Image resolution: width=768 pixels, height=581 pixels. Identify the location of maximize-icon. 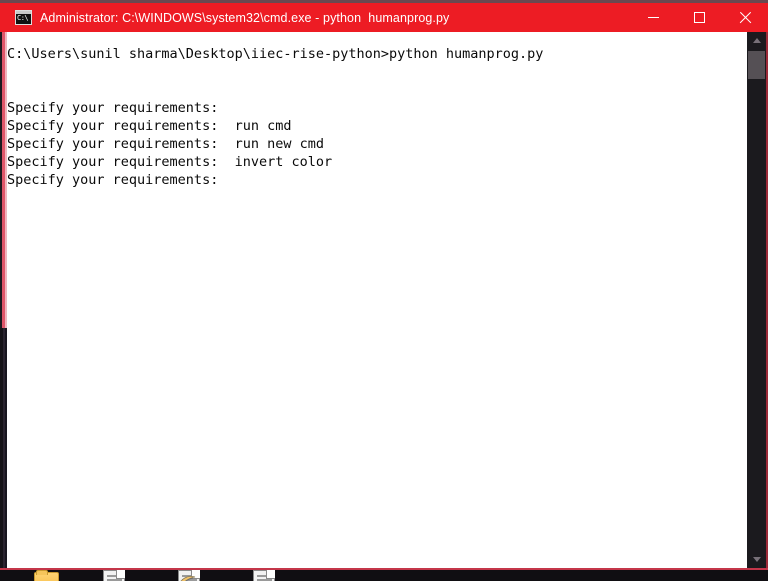
(699, 17).